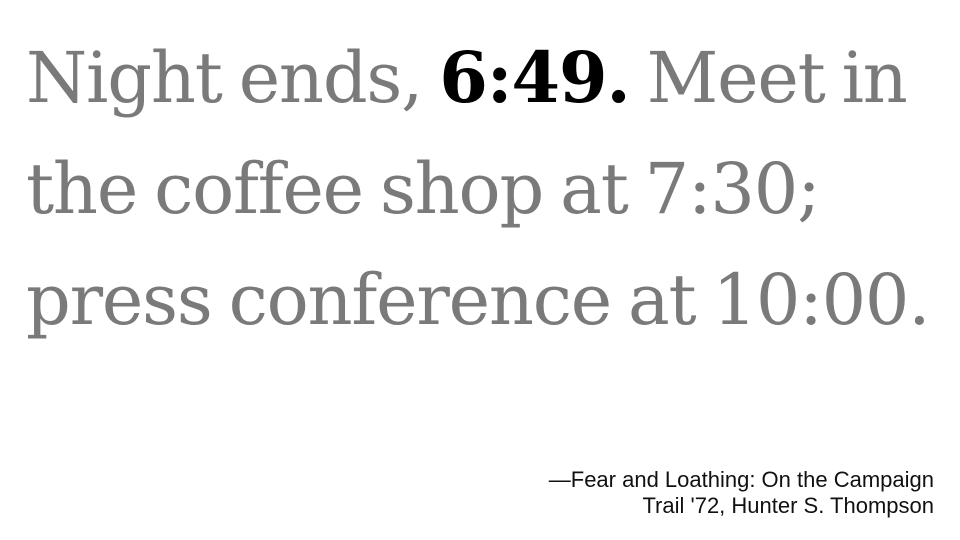 The height and width of the screenshot is (540, 960). Describe the element at coordinates (233, 78) in the screenshot. I see `quote-lead: Night ends,` at that location.